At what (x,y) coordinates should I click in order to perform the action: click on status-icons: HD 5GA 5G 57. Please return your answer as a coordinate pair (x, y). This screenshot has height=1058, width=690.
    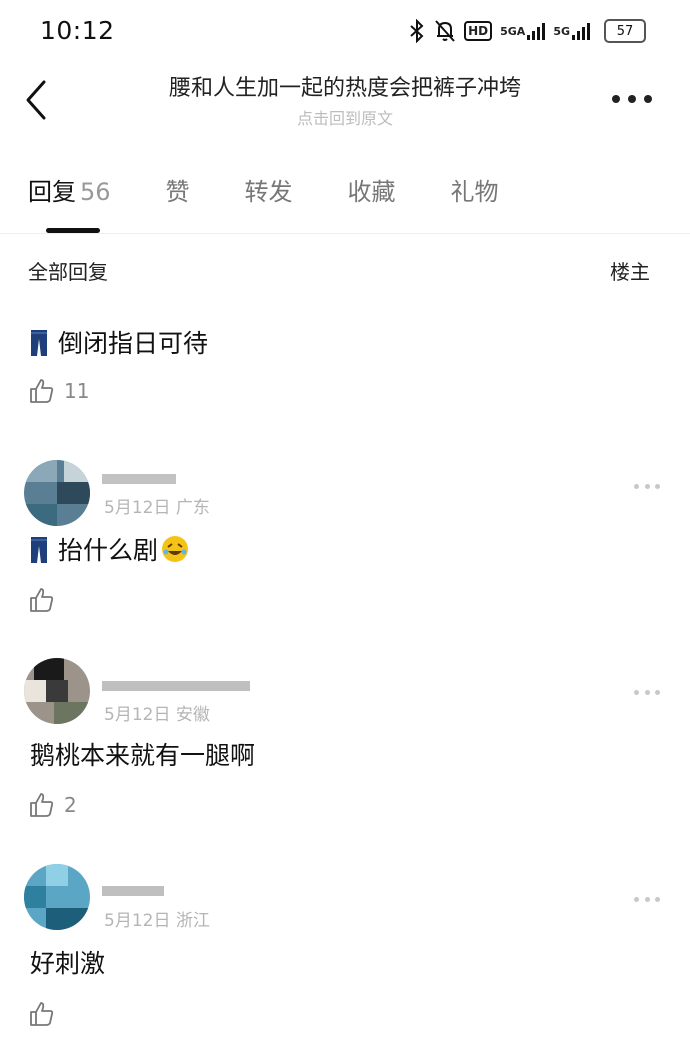
    Looking at the image, I should click on (527, 31).